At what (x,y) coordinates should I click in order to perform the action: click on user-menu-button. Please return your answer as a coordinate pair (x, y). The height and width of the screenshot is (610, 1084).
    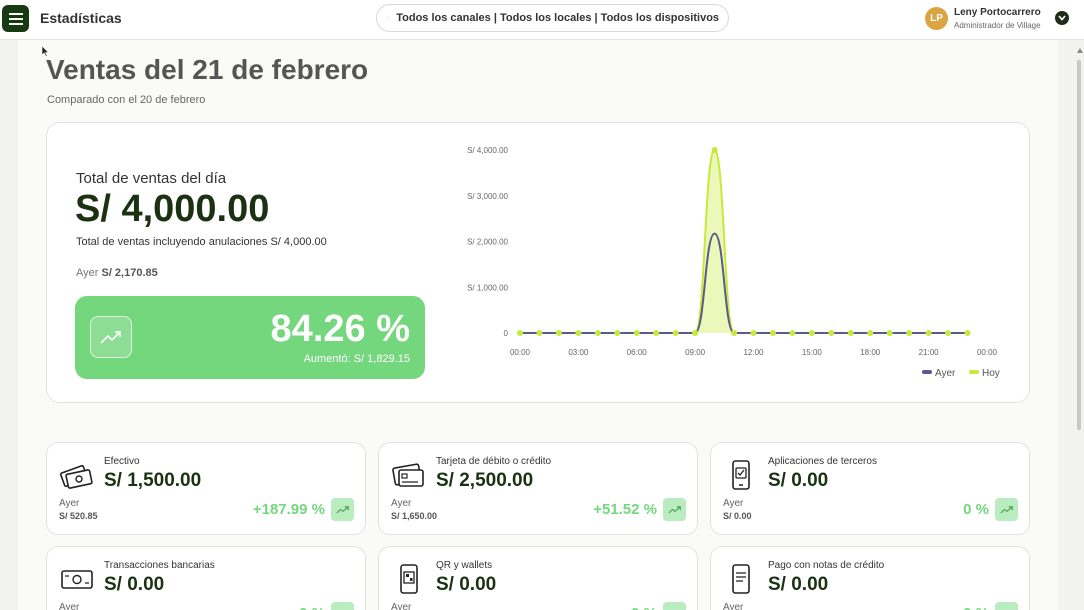
    Looking at the image, I should click on (1062, 18).